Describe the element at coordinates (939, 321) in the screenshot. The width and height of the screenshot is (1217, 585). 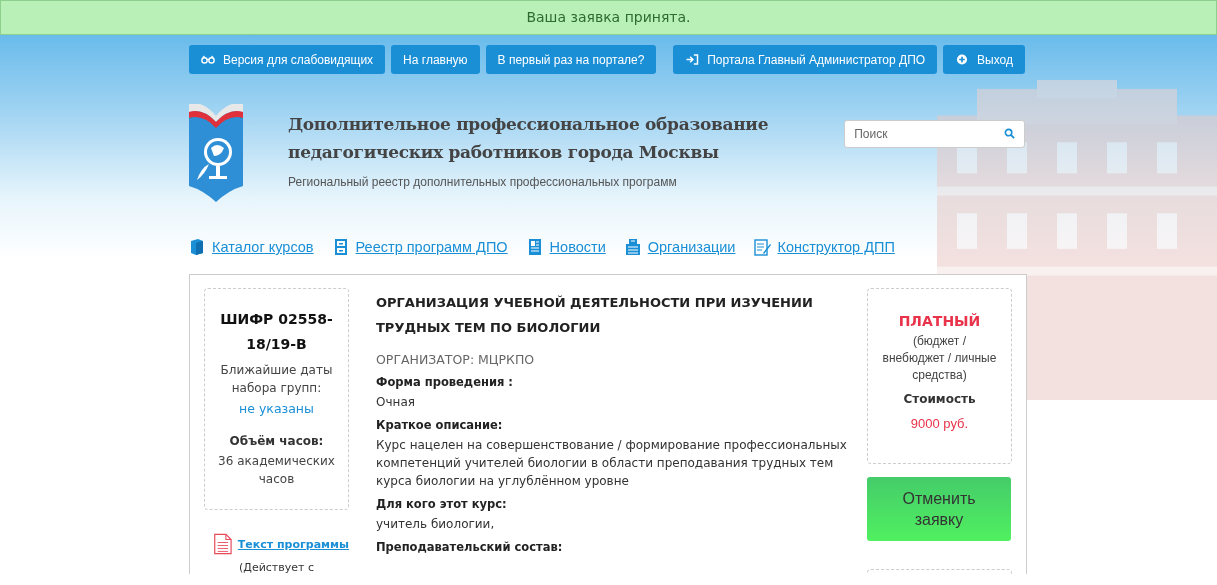
I see `payment-type: ПЛАТНЫЙ` at that location.